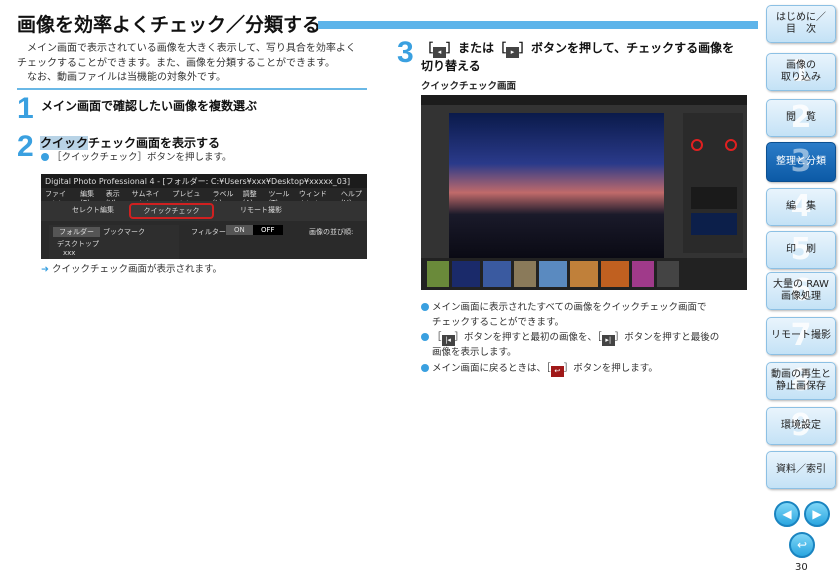  I want to click on sidebar-item-reference: 資料／索引, so click(801, 470).